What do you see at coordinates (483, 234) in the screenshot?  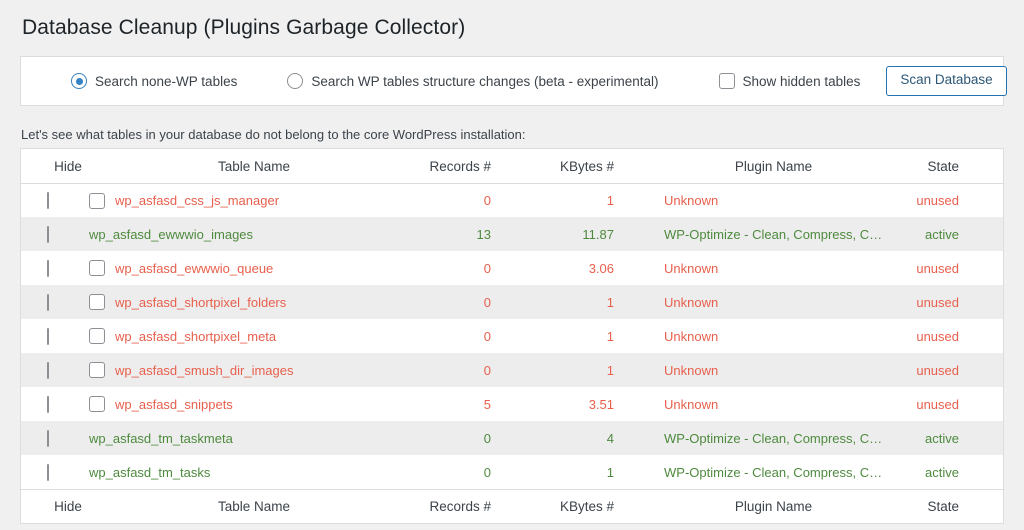 I see `records-count: 13` at bounding box center [483, 234].